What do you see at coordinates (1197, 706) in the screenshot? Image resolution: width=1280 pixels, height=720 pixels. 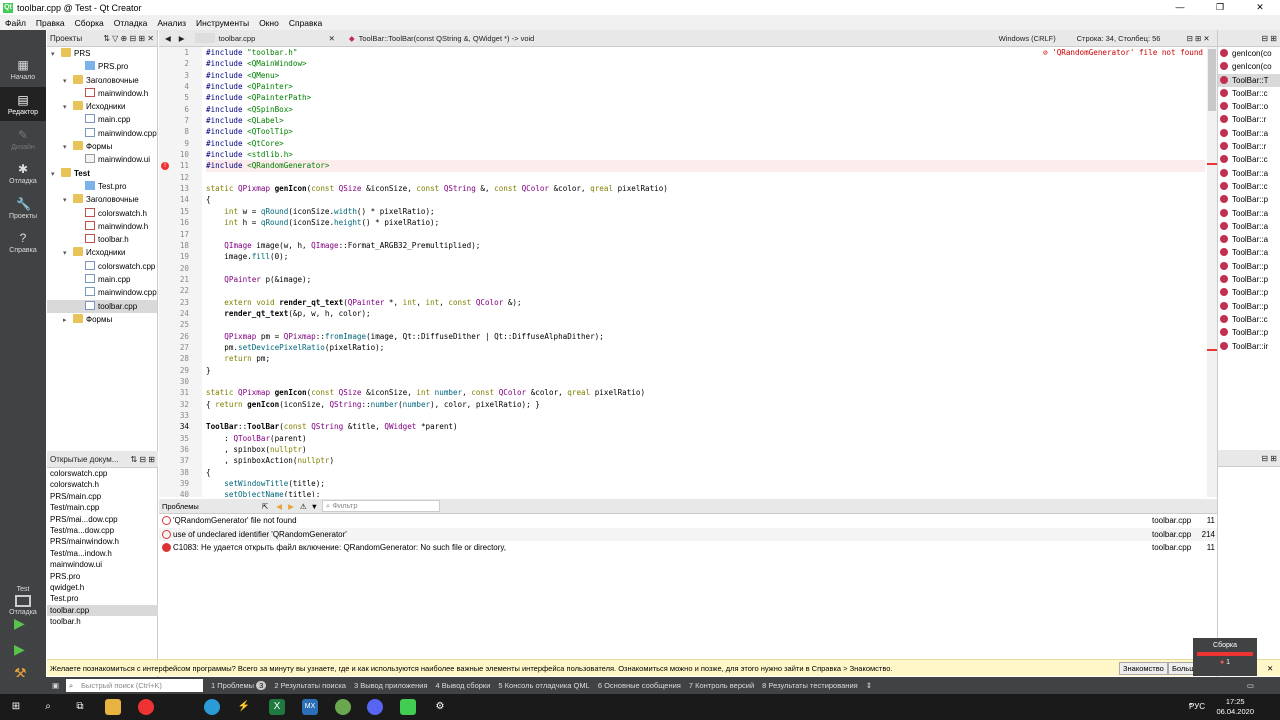 I see `keyboard-layout: РУС` at bounding box center [1197, 706].